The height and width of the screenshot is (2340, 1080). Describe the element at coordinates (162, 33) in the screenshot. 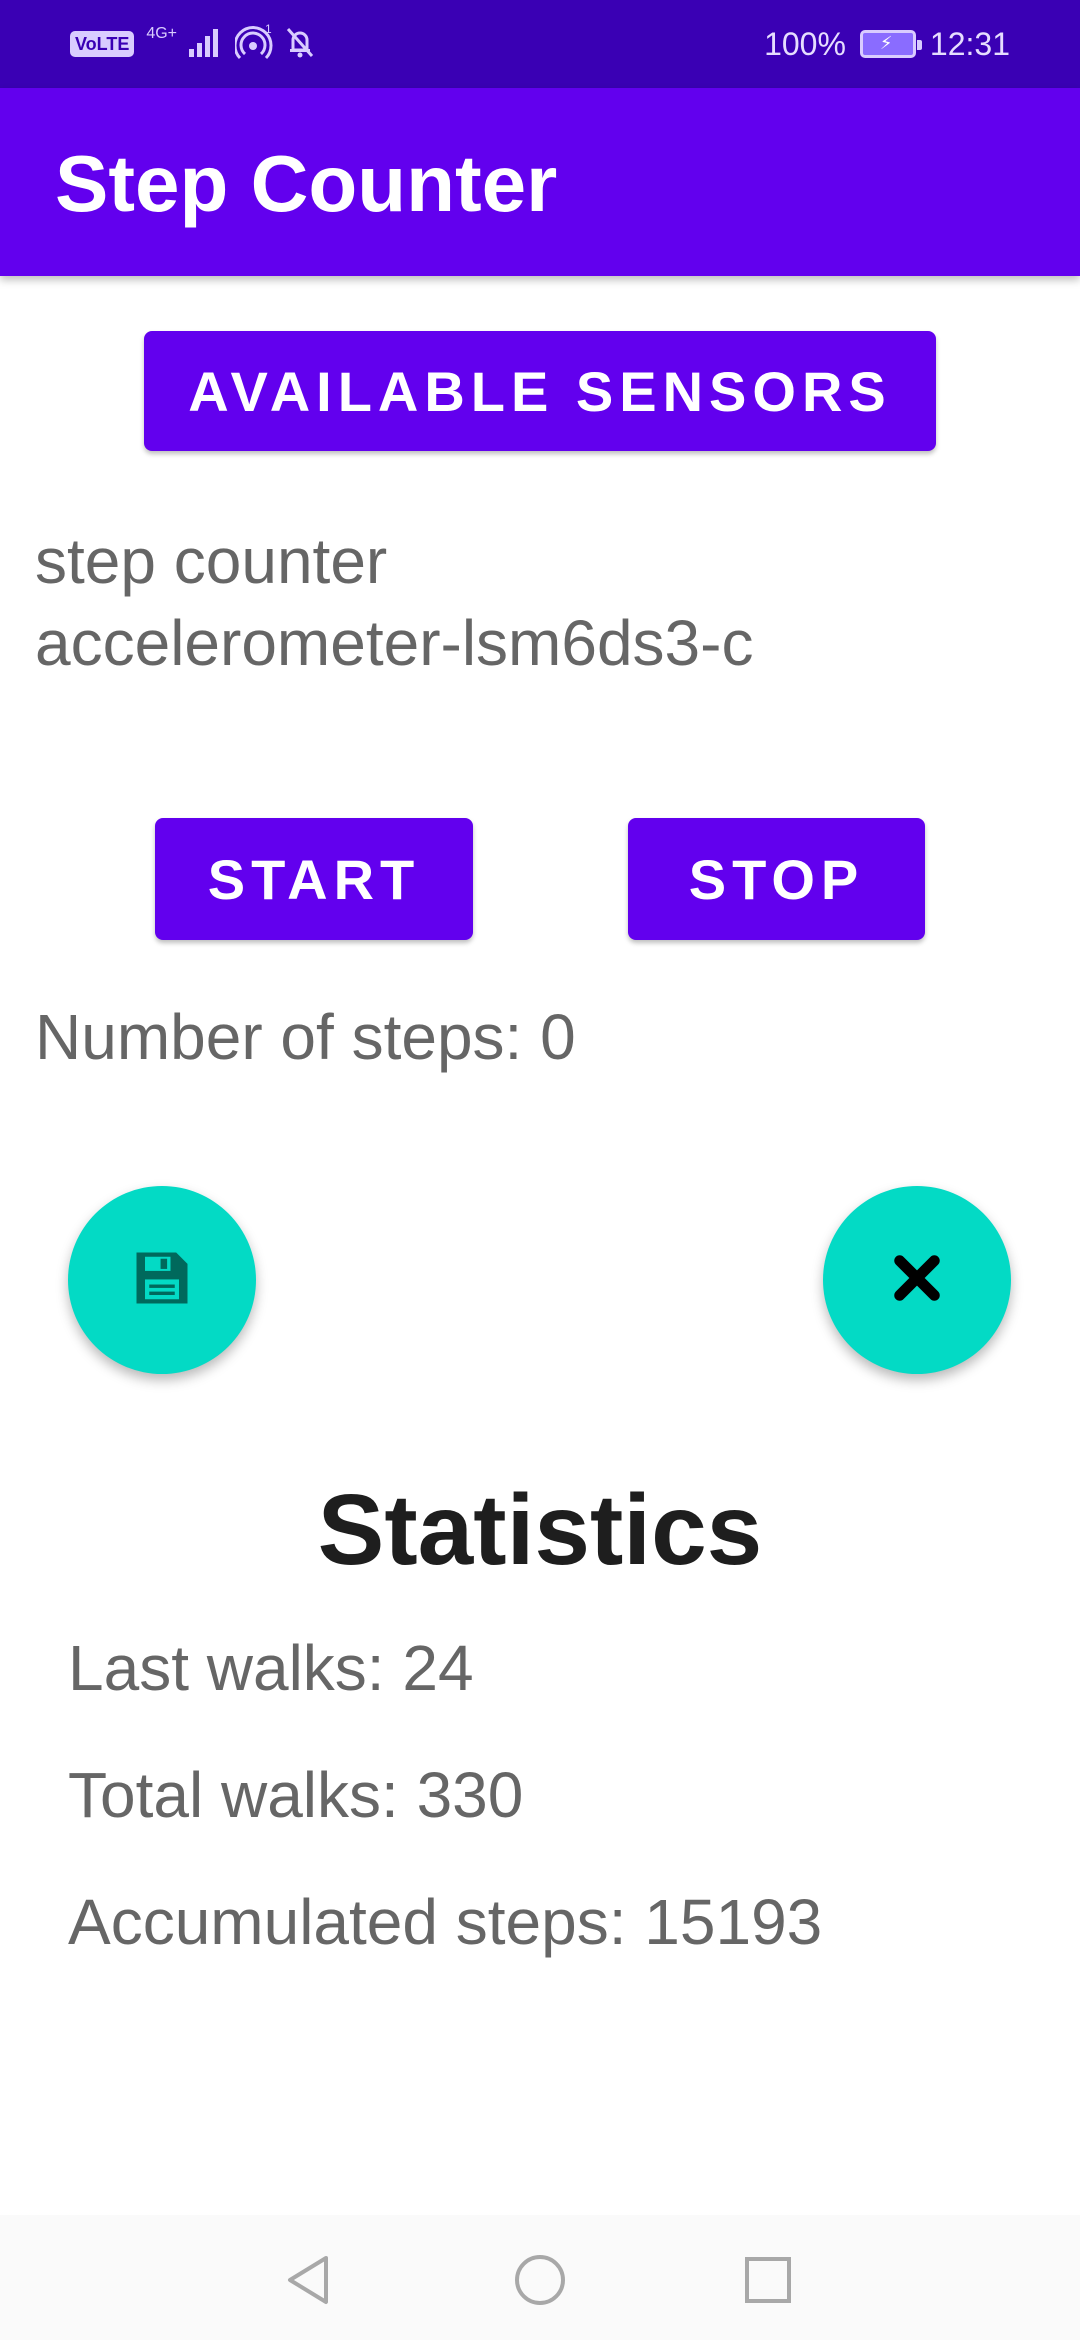

I see `network-type: 4G+` at that location.